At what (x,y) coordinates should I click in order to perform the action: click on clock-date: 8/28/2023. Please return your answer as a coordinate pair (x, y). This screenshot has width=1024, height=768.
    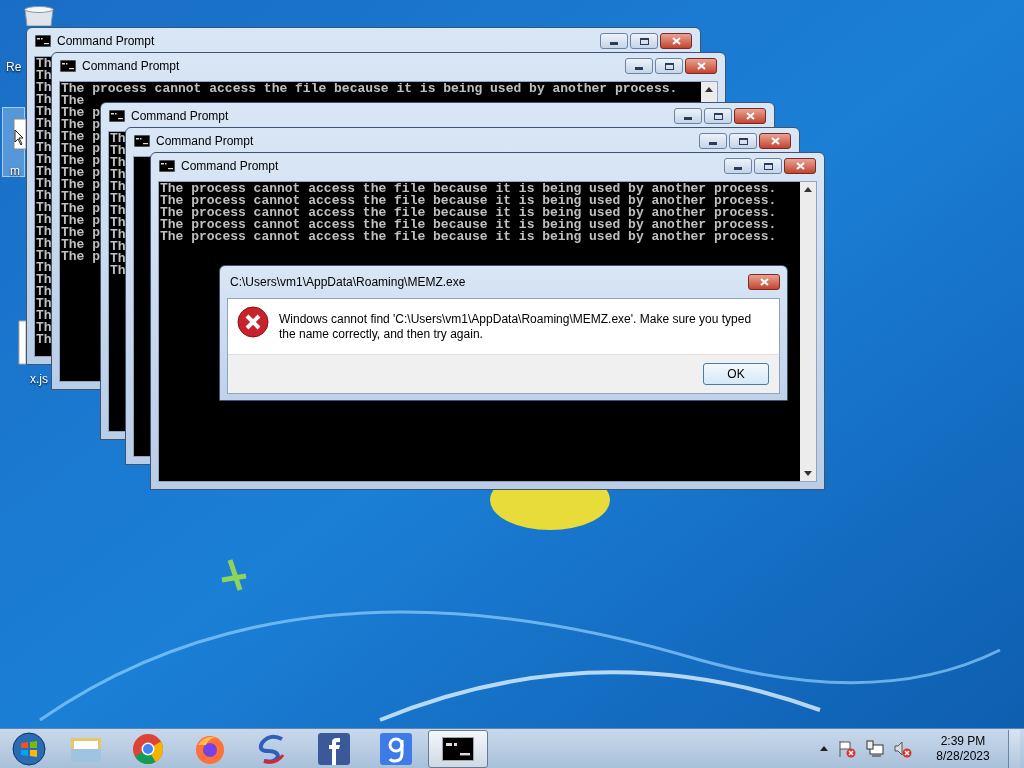
    Looking at the image, I should click on (963, 756).